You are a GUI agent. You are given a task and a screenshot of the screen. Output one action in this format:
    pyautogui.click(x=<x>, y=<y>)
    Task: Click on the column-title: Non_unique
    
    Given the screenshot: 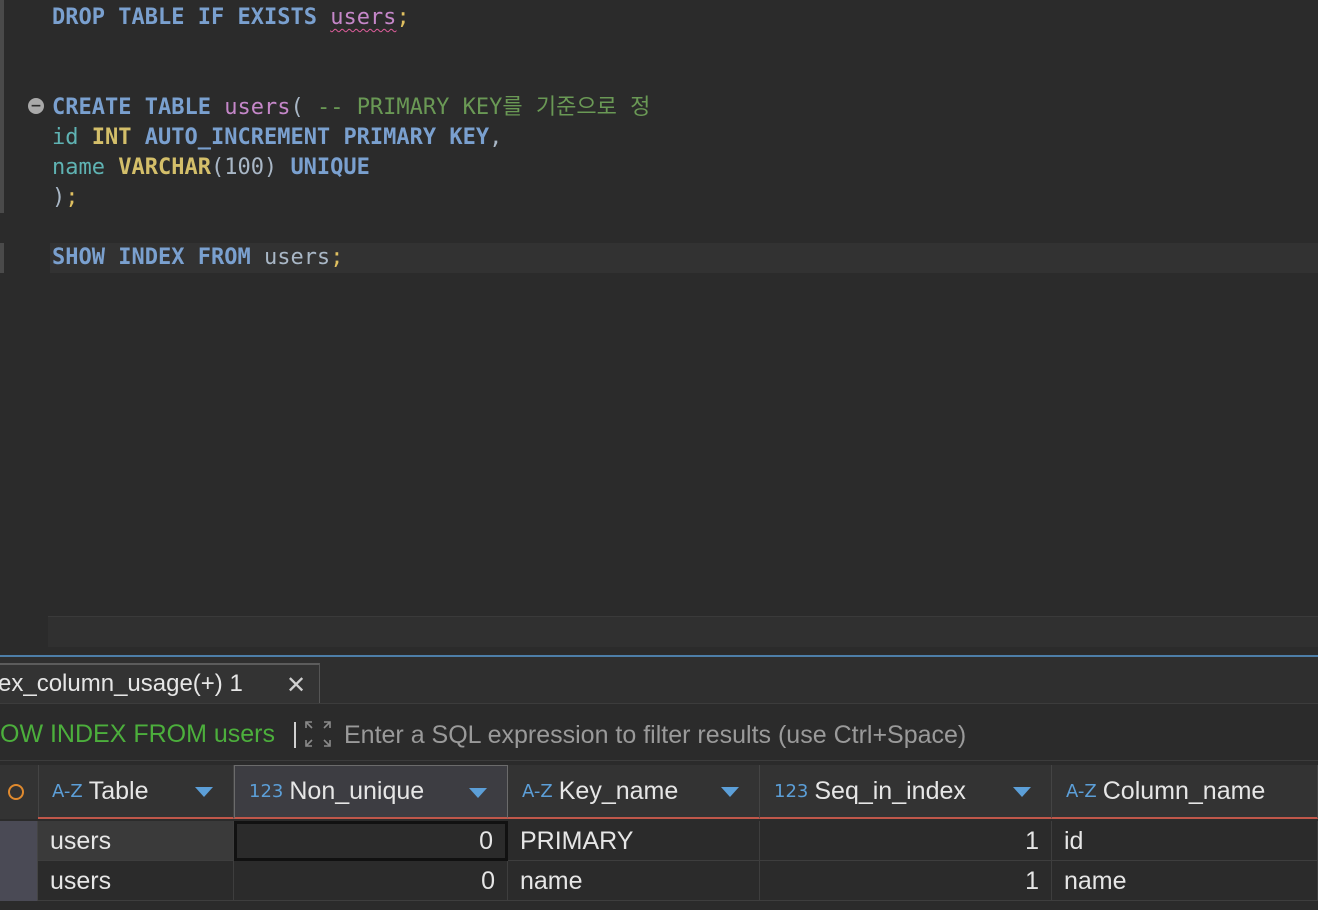 What is the action you would take?
    pyautogui.click(x=357, y=791)
    